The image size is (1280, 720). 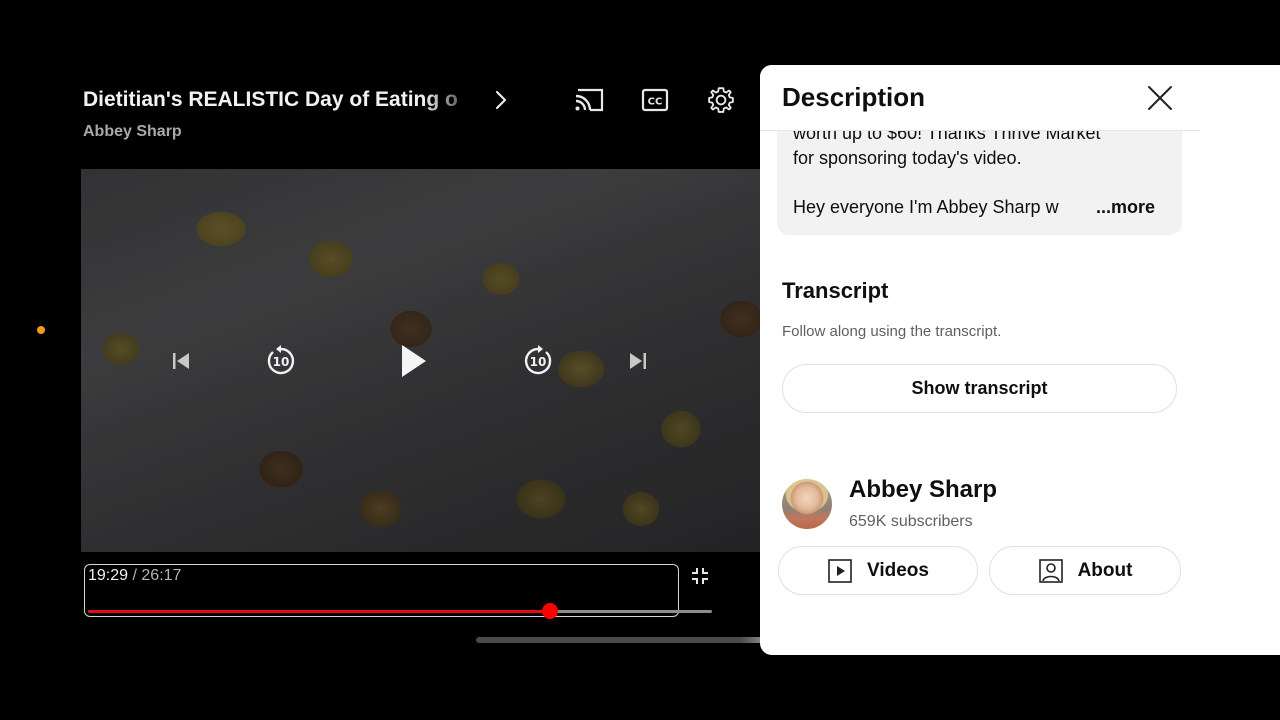 What do you see at coordinates (1125, 207) in the screenshot?
I see `more-link: ...more` at bounding box center [1125, 207].